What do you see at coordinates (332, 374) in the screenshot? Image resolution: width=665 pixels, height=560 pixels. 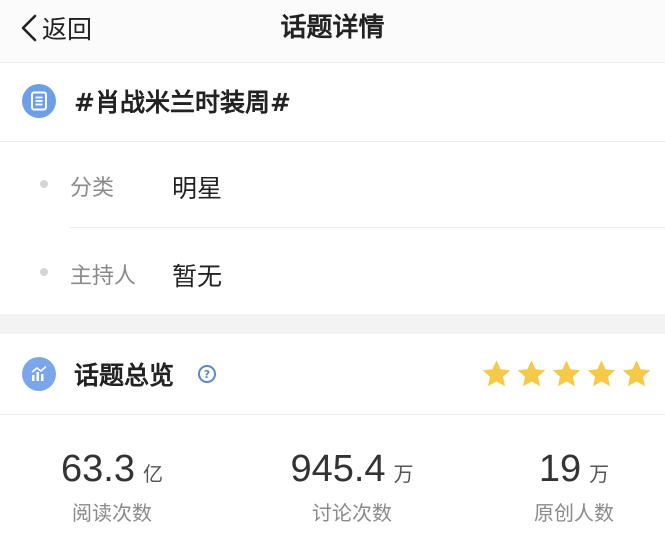 I see `overview-header: 话题总览 ?` at bounding box center [332, 374].